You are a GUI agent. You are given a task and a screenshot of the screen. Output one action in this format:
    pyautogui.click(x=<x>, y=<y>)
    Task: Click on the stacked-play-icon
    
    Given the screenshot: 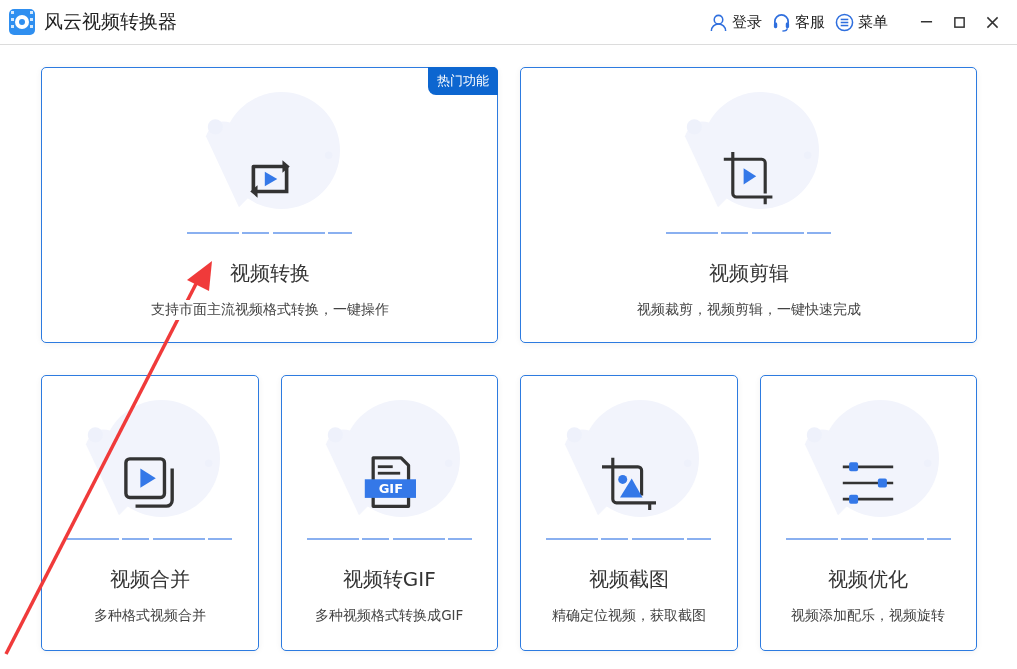 What is the action you would take?
    pyautogui.click(x=149, y=483)
    